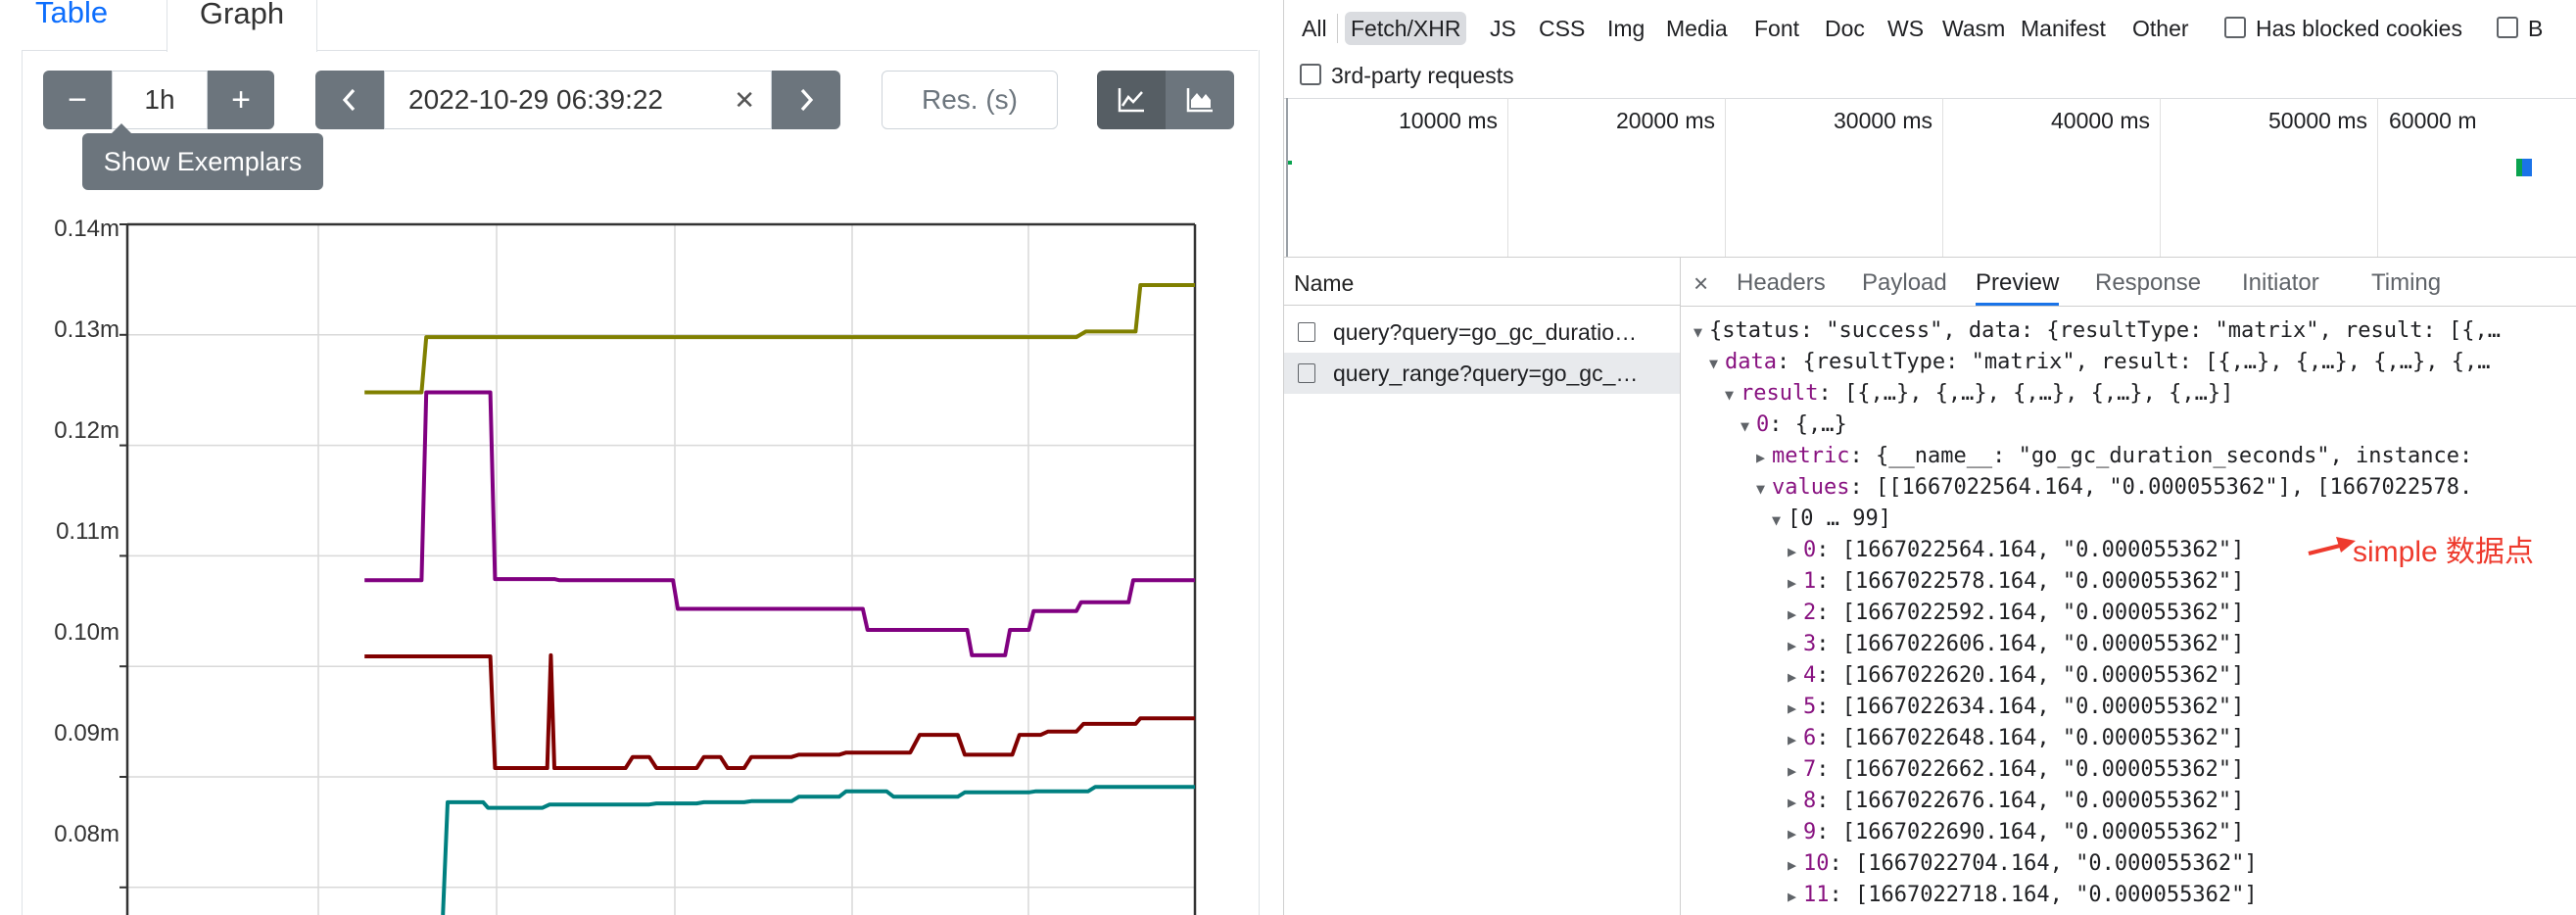 Image resolution: width=2576 pixels, height=915 pixels. What do you see at coordinates (2327, 549) in the screenshot?
I see `arrow-shaft` at bounding box center [2327, 549].